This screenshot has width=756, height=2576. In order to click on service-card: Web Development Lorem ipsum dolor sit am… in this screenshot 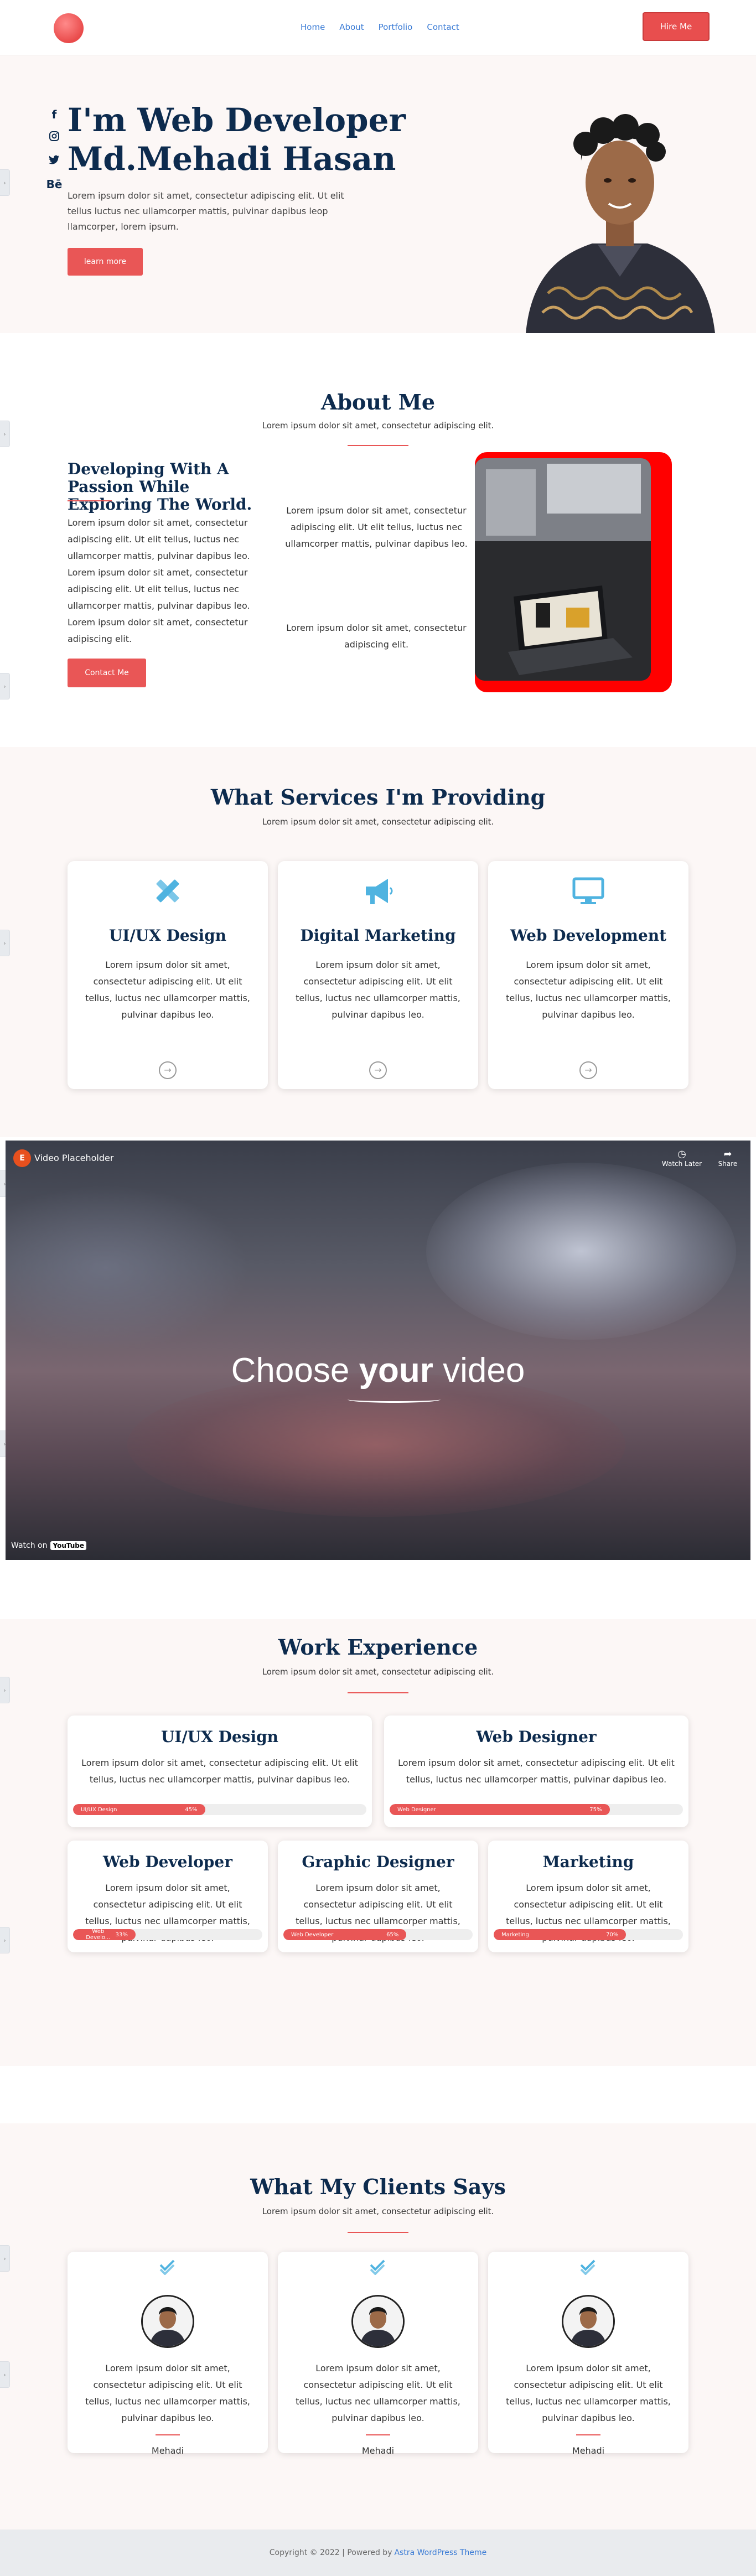, I will do `click(588, 975)`.